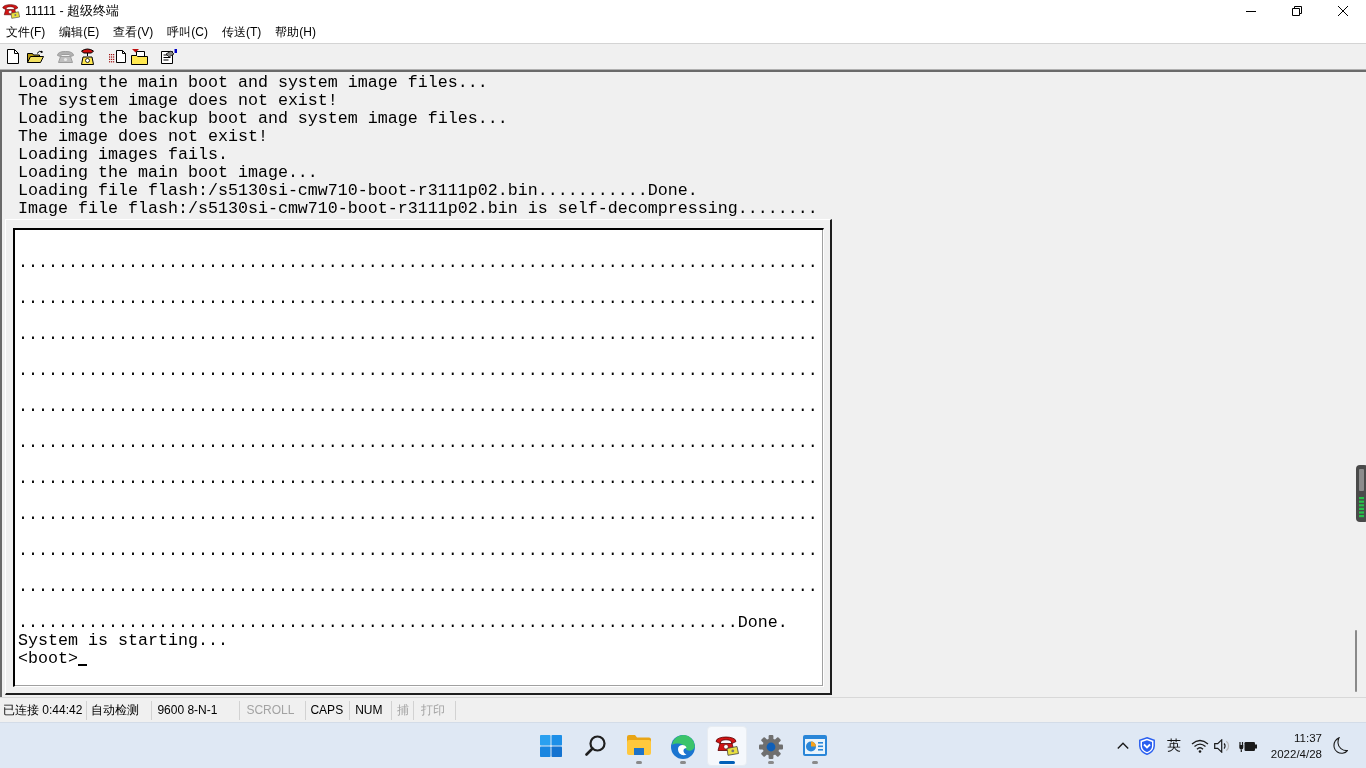 This screenshot has height=768, width=1366. What do you see at coordinates (13, 56) in the screenshot?
I see `blank-page-icon` at bounding box center [13, 56].